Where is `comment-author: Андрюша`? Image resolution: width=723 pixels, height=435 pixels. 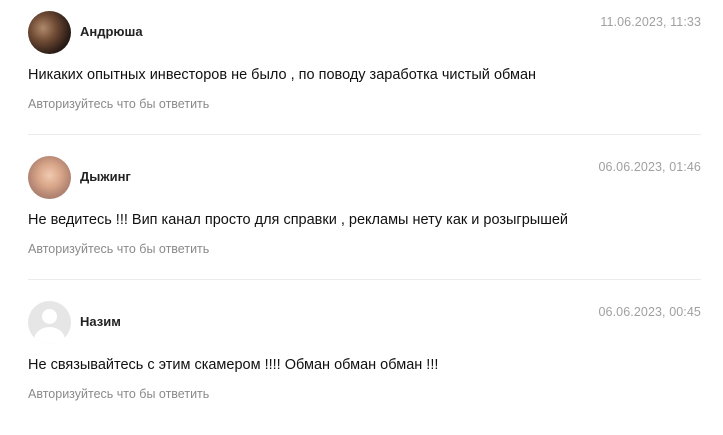 comment-author: Андрюша is located at coordinates (111, 31).